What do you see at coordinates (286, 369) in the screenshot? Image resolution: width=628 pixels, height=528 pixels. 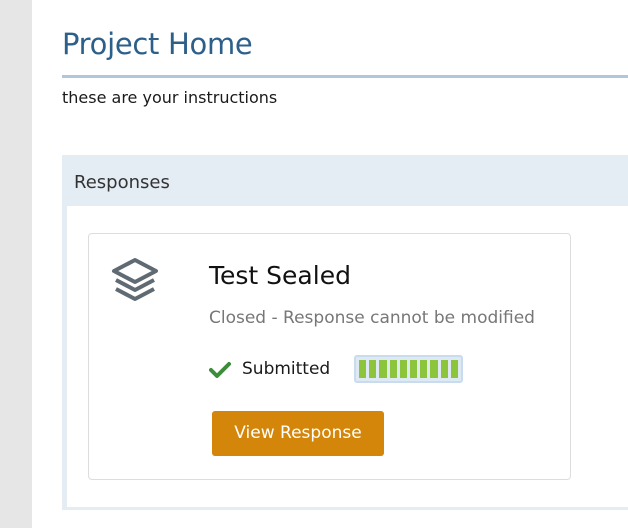 I see `submitted-label: Submitted` at bounding box center [286, 369].